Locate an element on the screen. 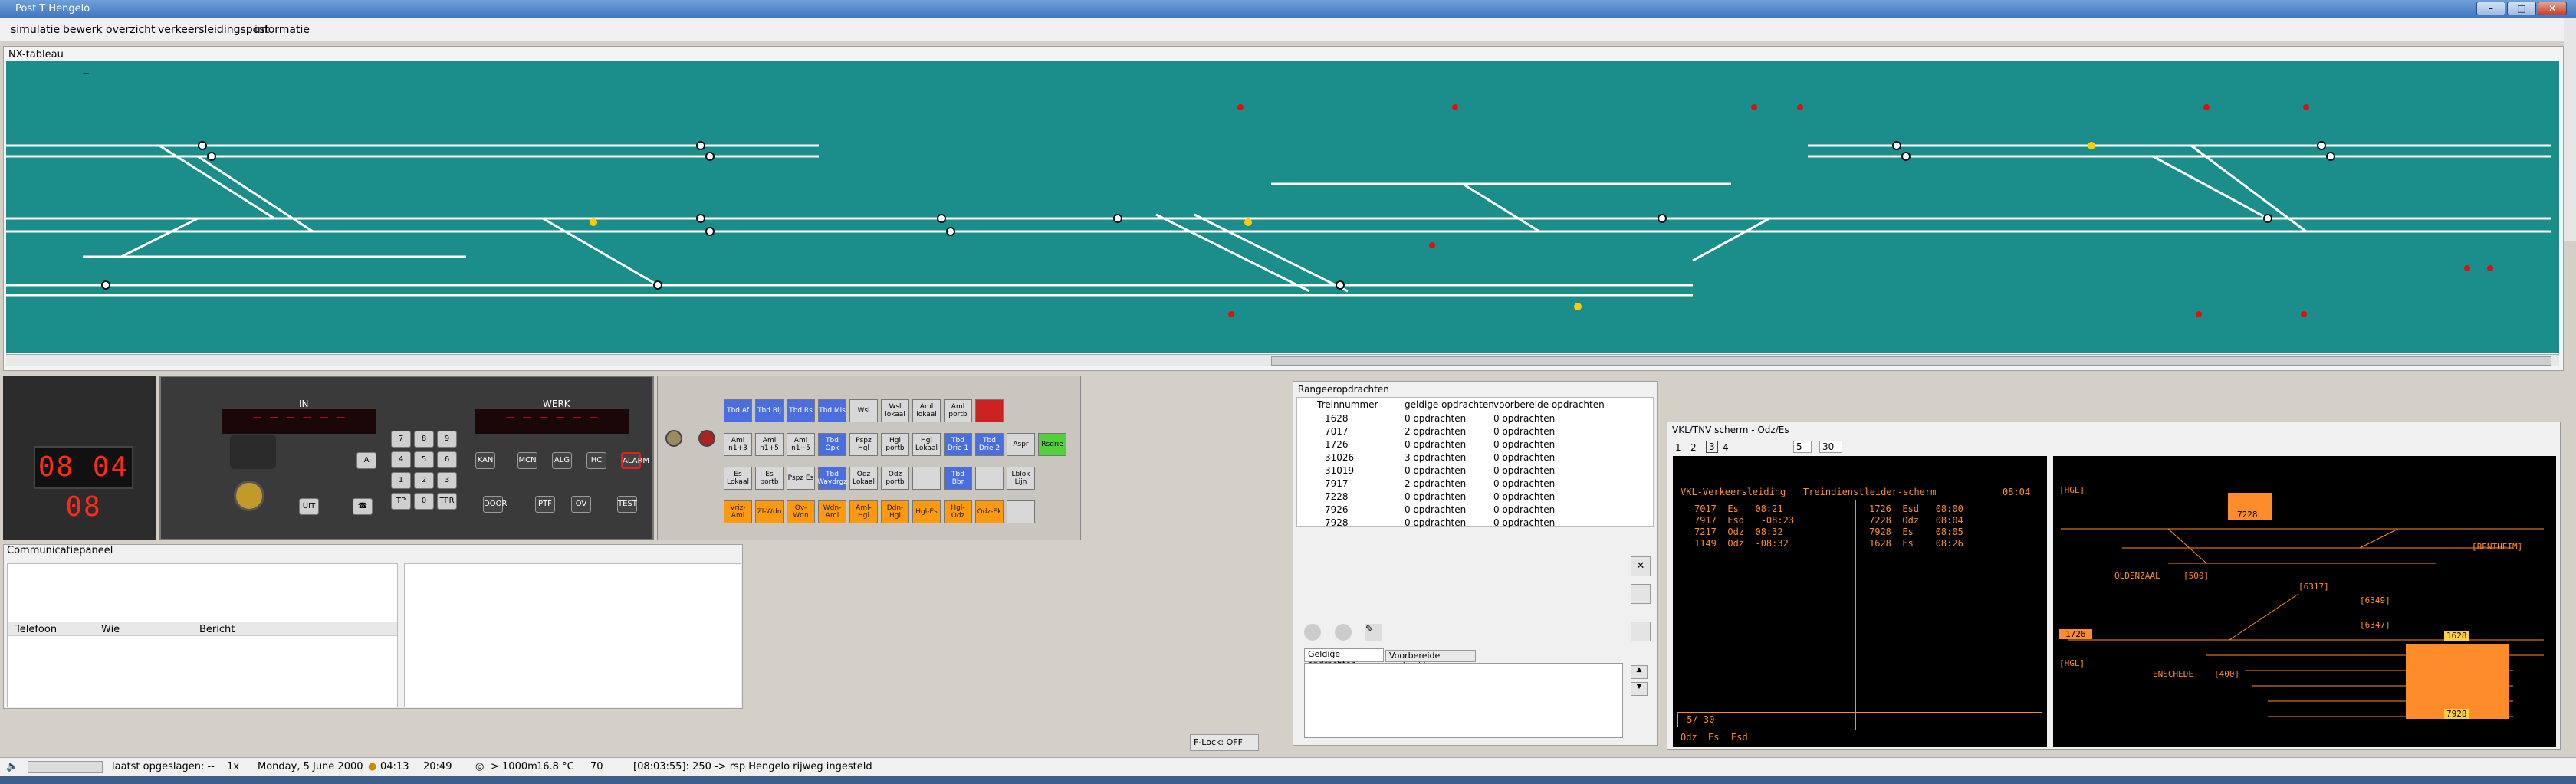 The height and width of the screenshot is (784, 2576). volume-knob is located at coordinates (249, 496).